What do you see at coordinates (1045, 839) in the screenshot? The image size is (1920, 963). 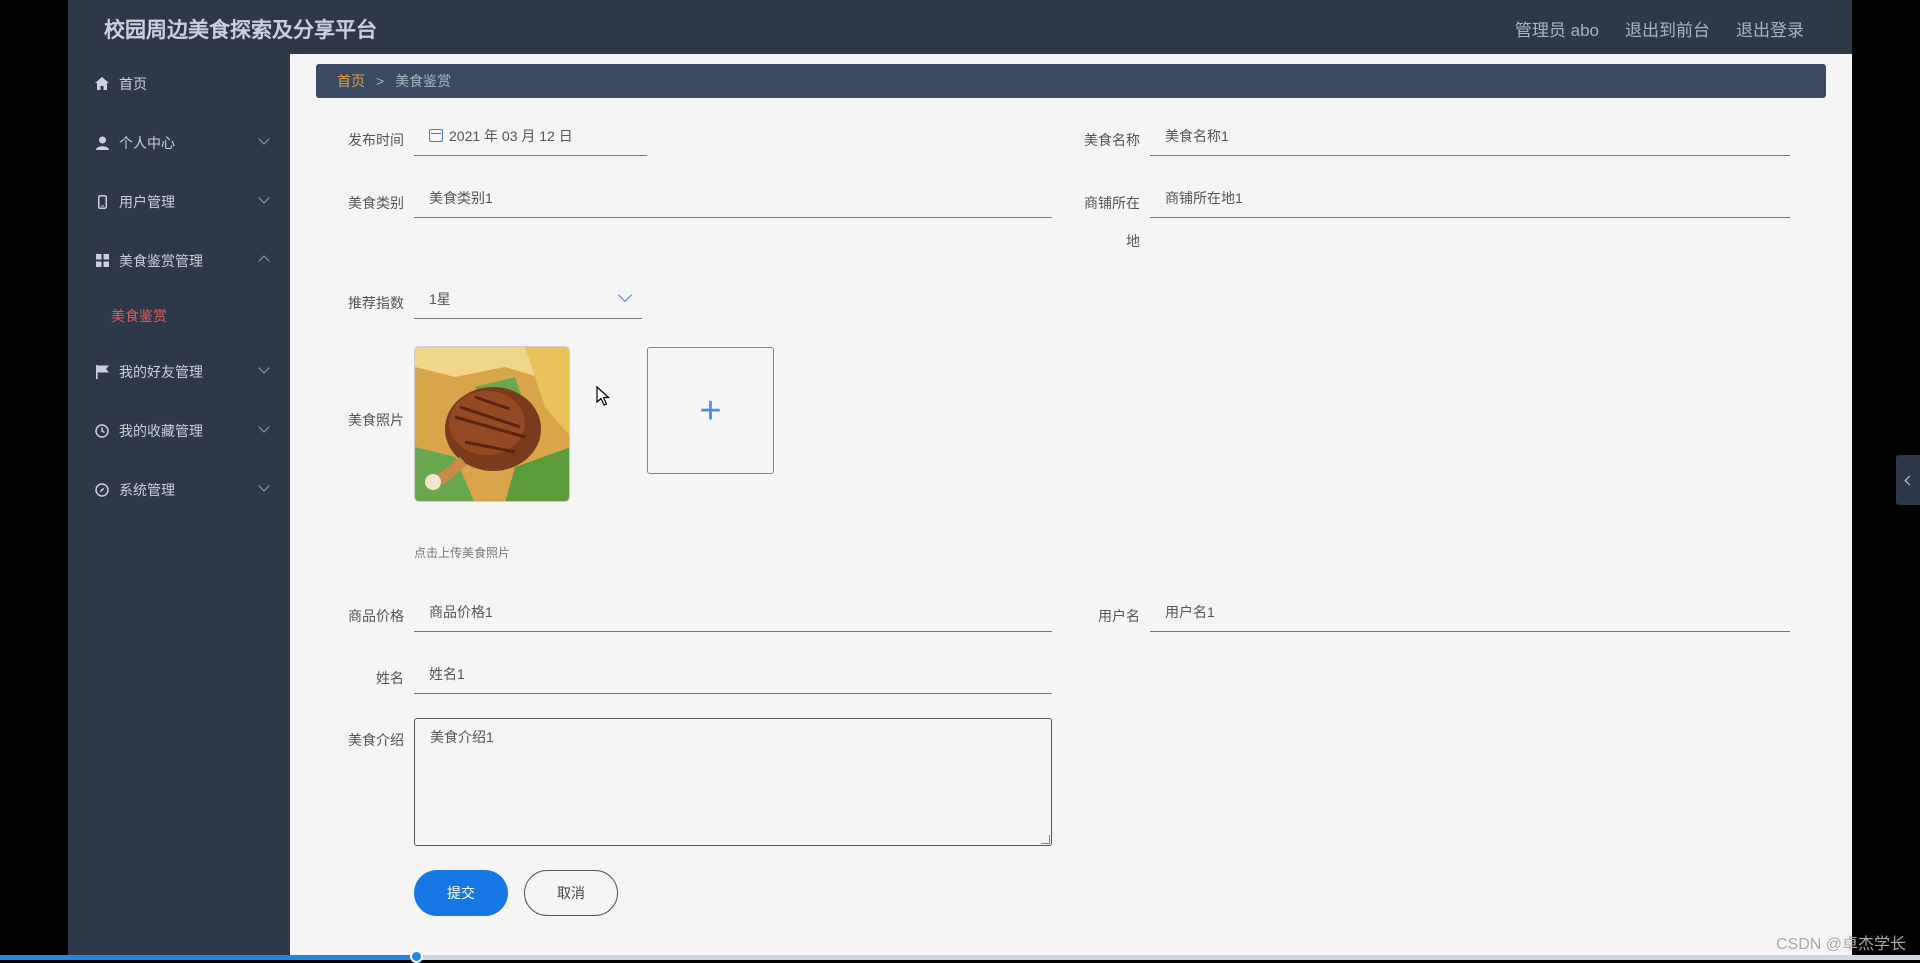 I see `resize-handle-icon` at bounding box center [1045, 839].